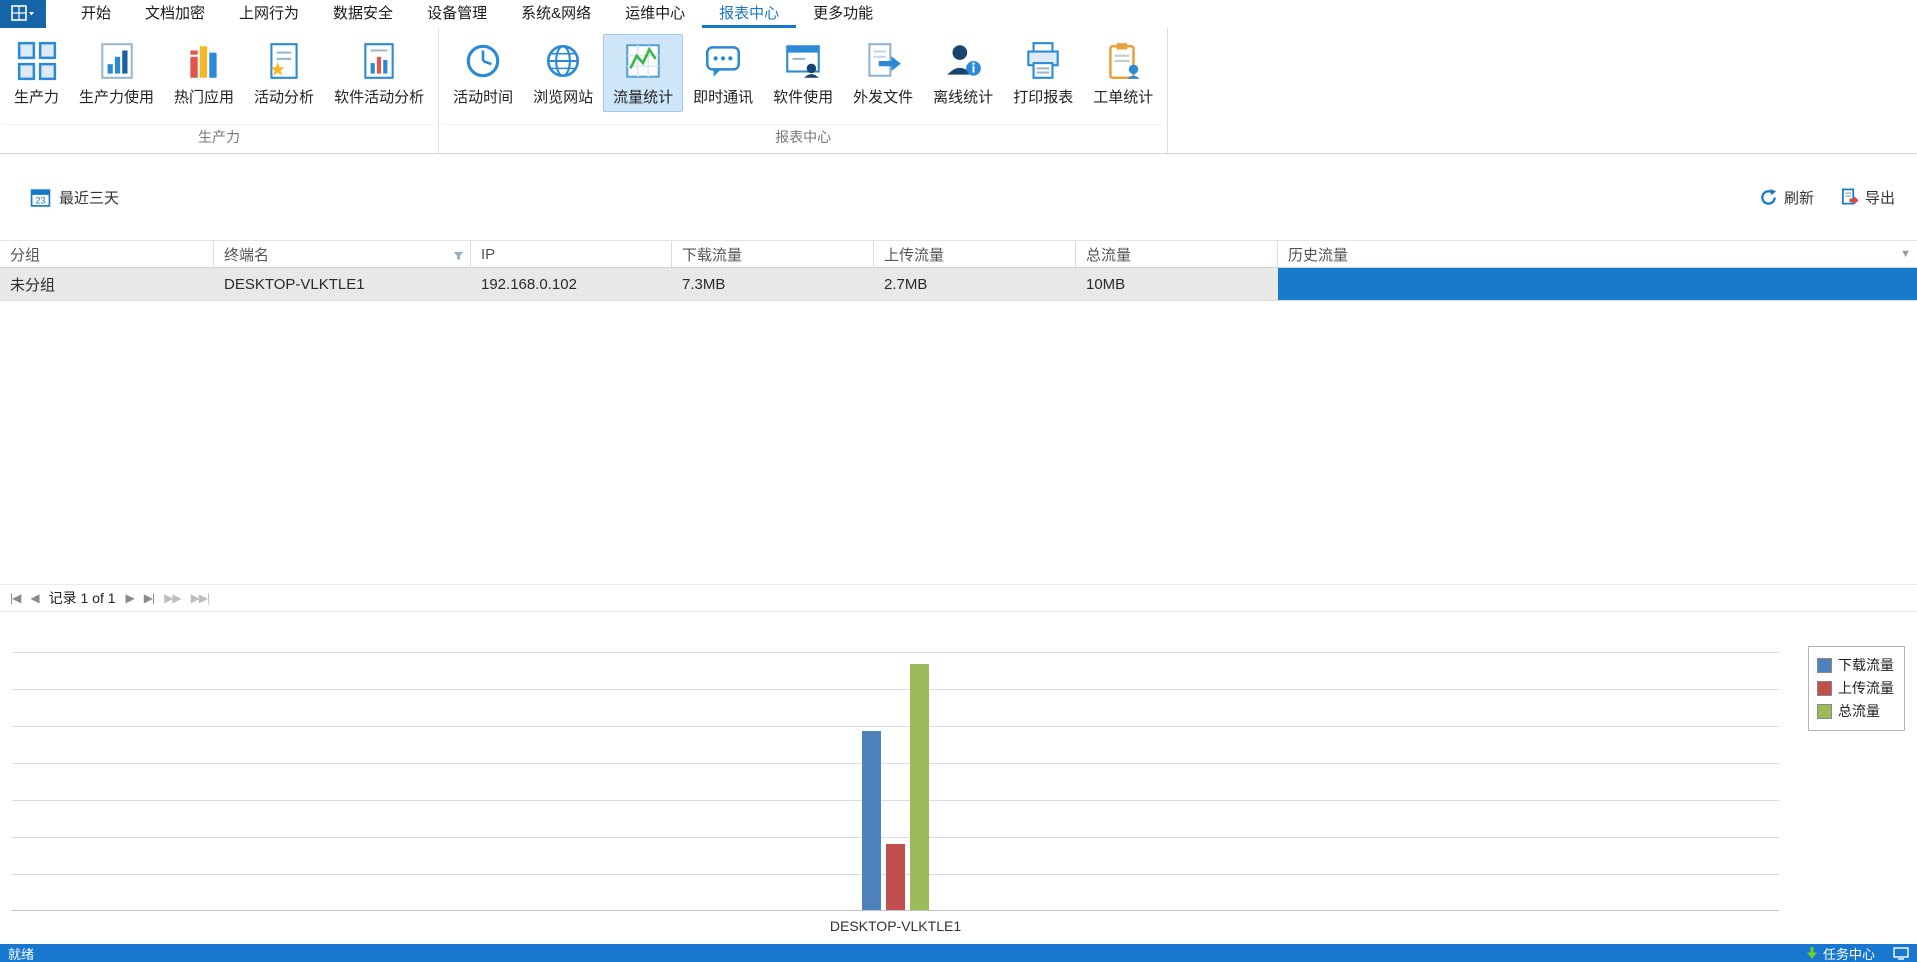 The height and width of the screenshot is (962, 1917). Describe the element at coordinates (149, 598) in the screenshot. I see `last-page-button: ▶|` at that location.